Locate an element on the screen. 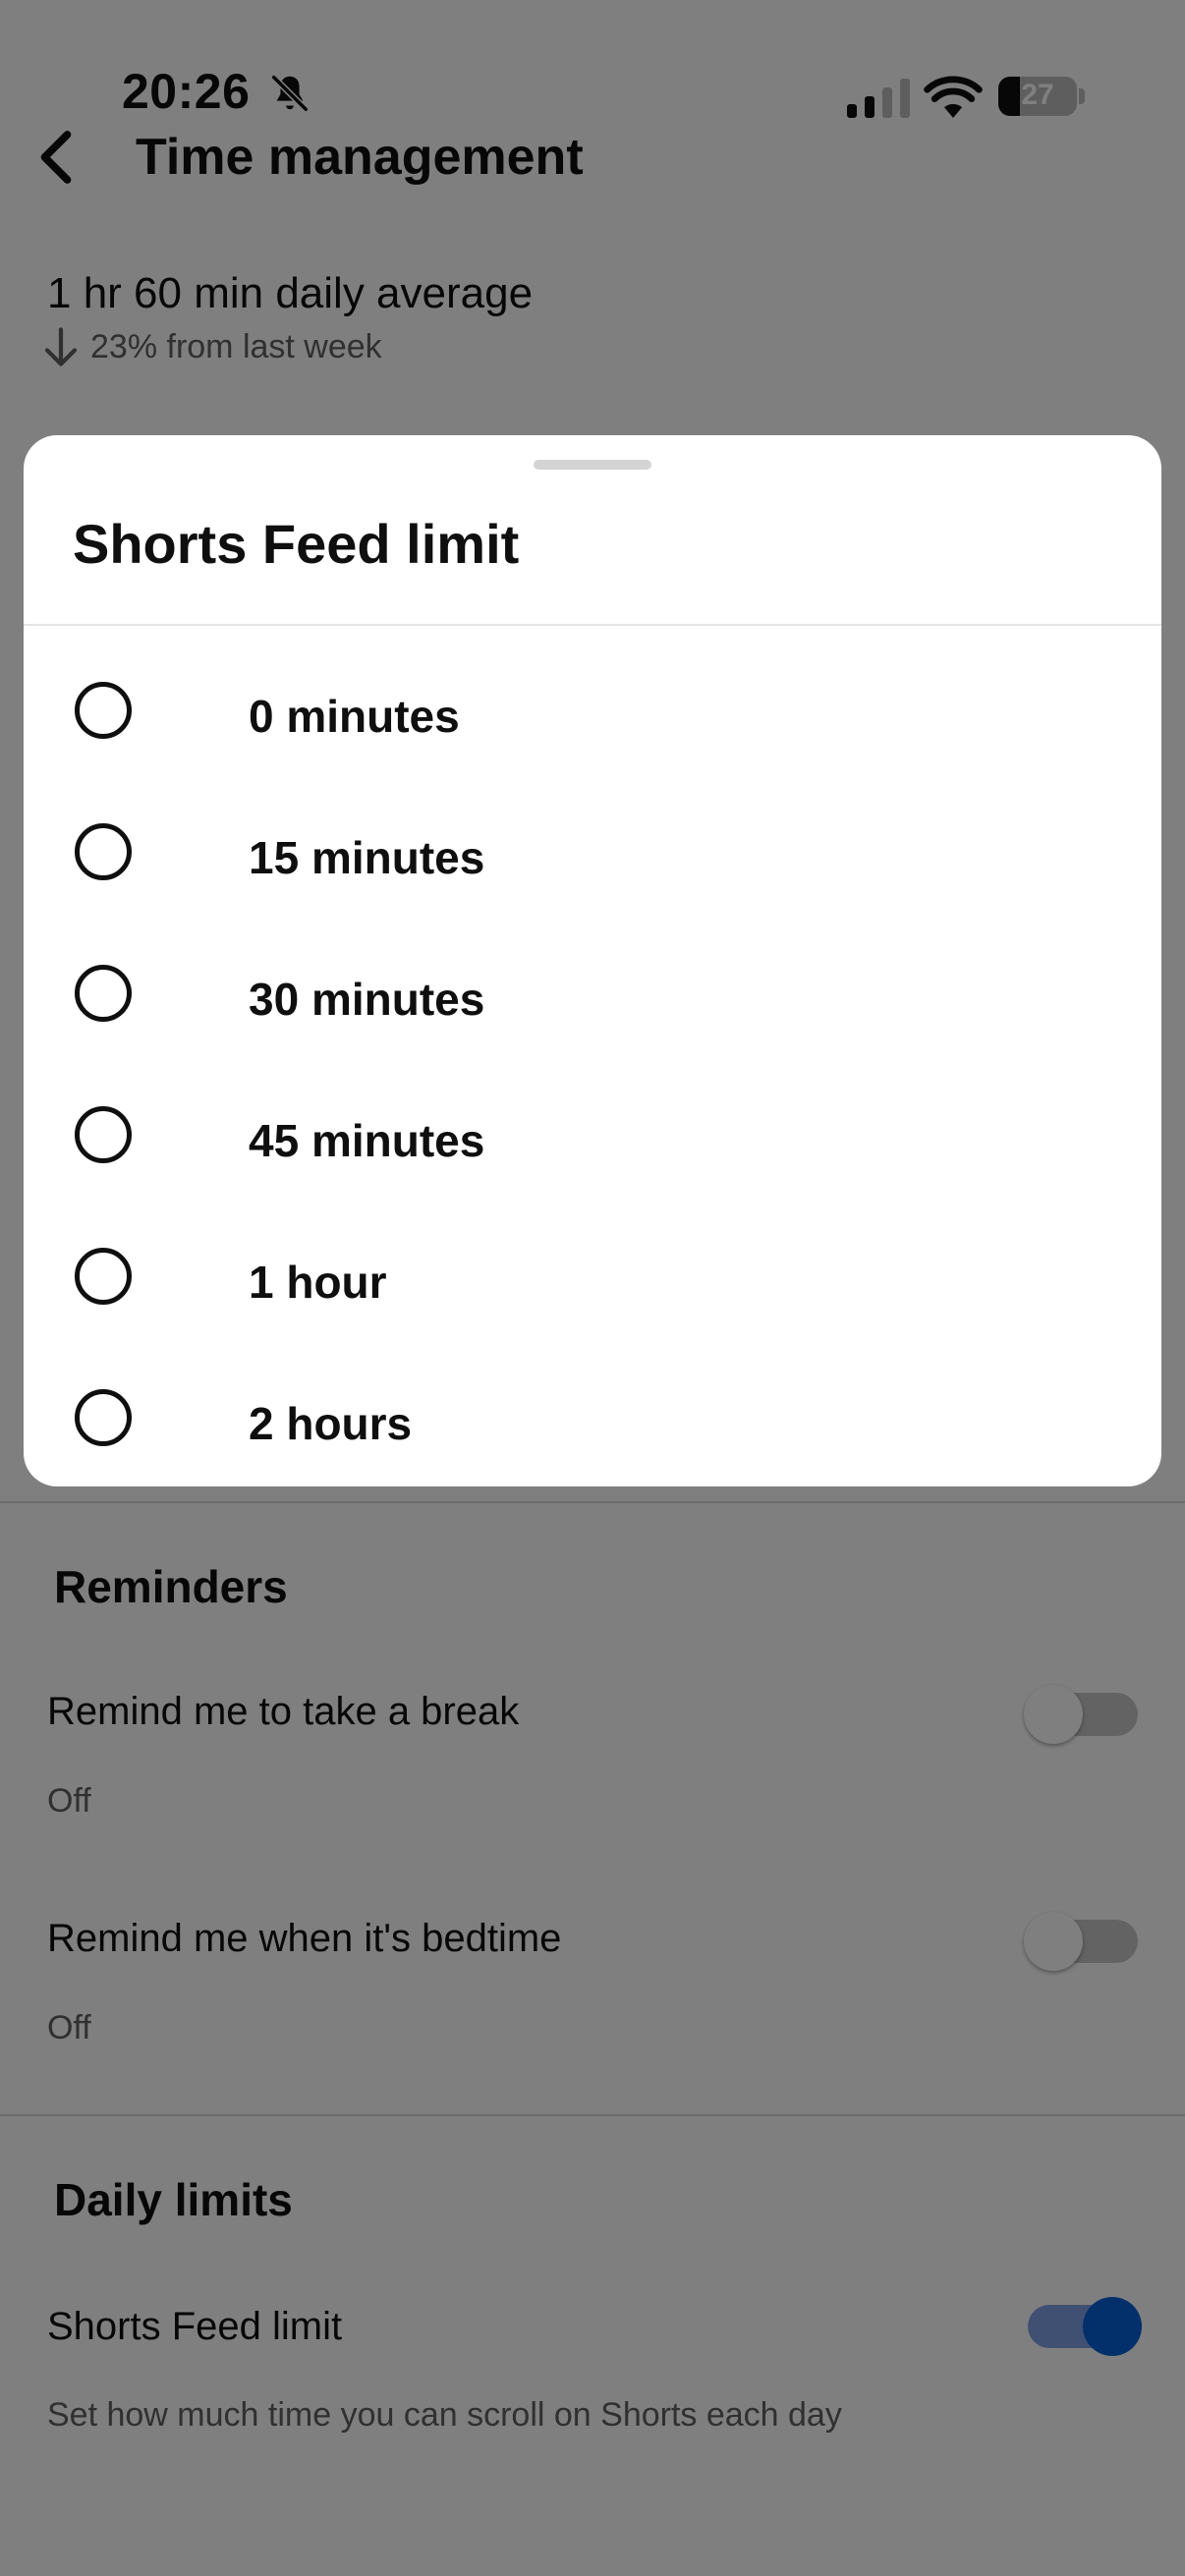 This screenshot has height=2576, width=1185. option-45-minutes: 45 minutes is located at coordinates (592, 1139).